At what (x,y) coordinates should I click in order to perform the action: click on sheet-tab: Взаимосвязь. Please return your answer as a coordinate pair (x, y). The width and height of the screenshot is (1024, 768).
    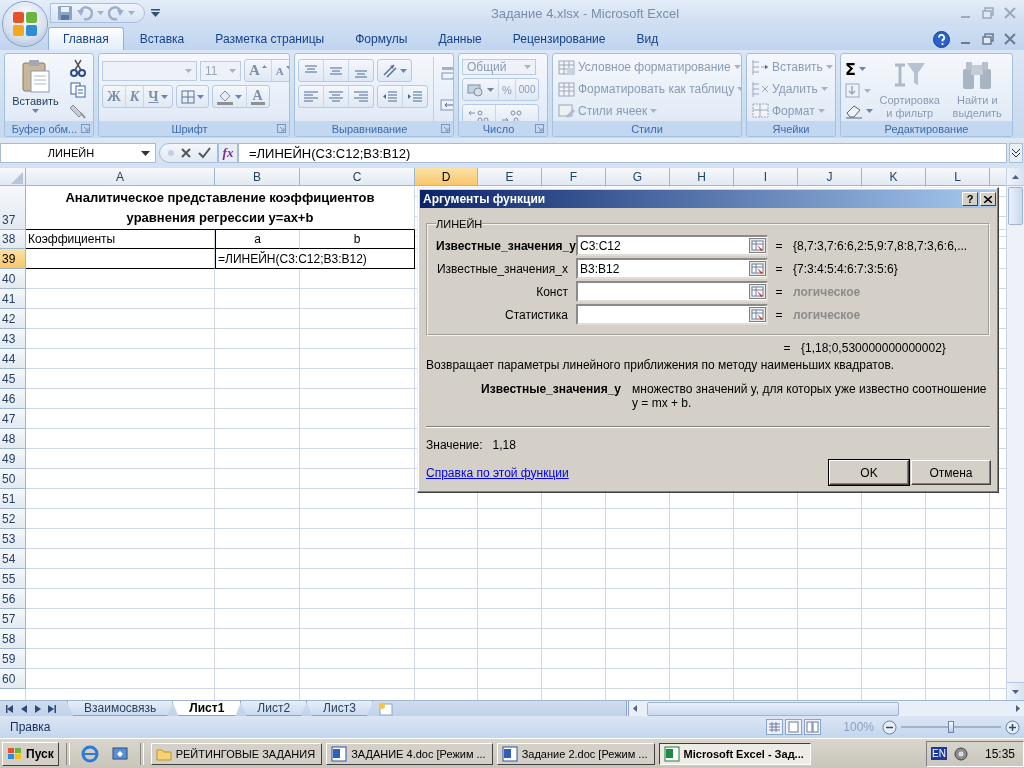
    Looking at the image, I should click on (120, 708).